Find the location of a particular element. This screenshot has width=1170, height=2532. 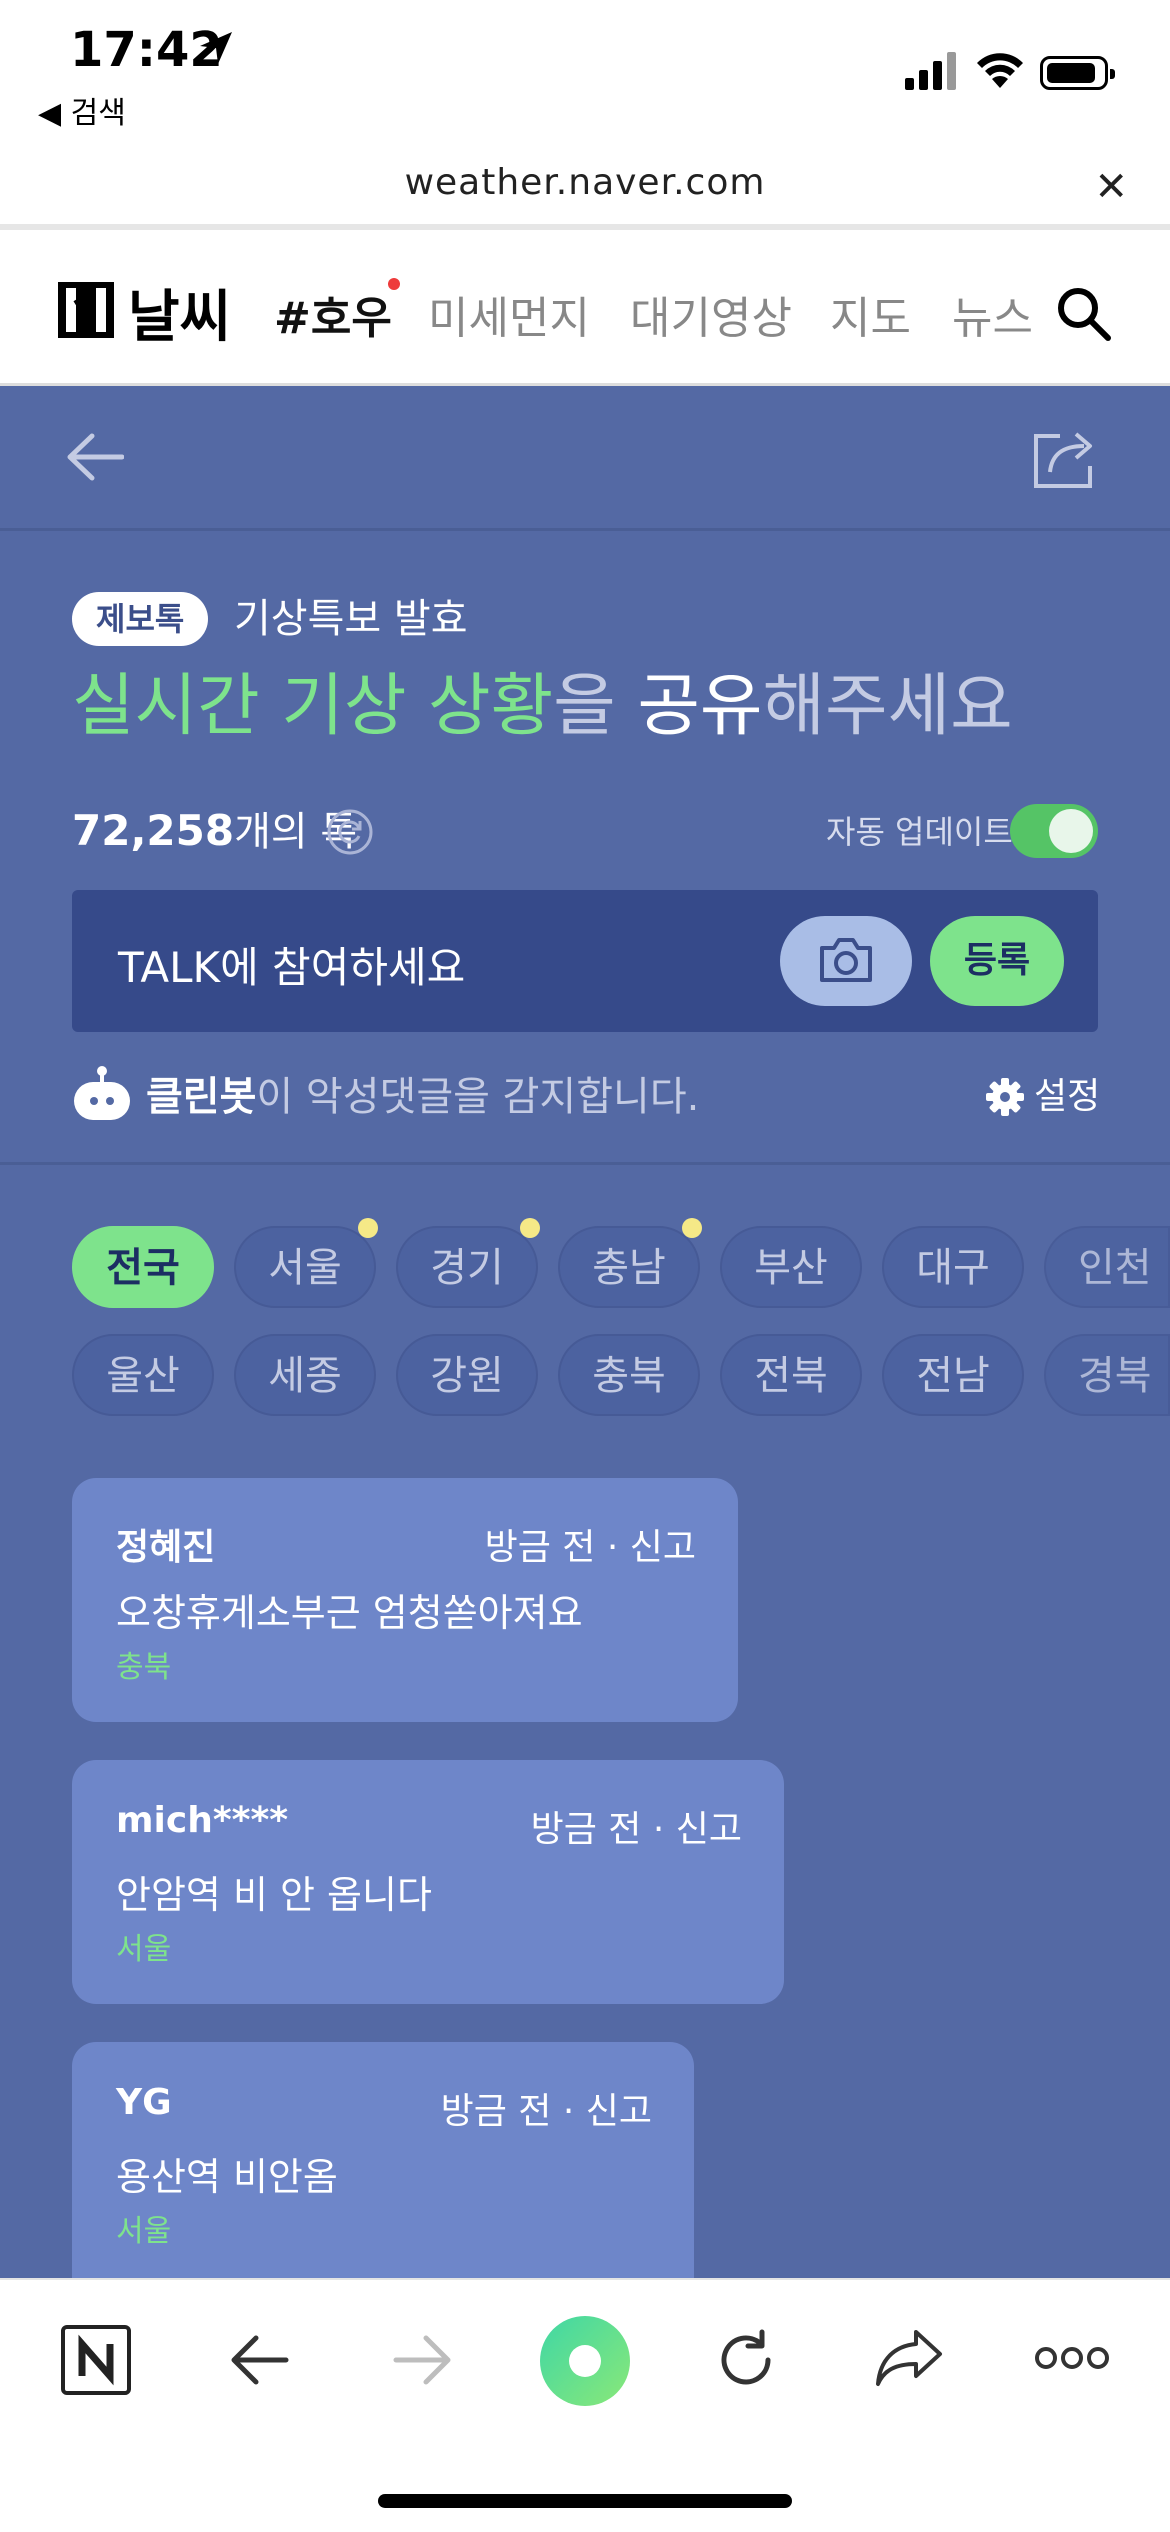

headline-part4: 해주세요 is located at coordinates (887, 706).